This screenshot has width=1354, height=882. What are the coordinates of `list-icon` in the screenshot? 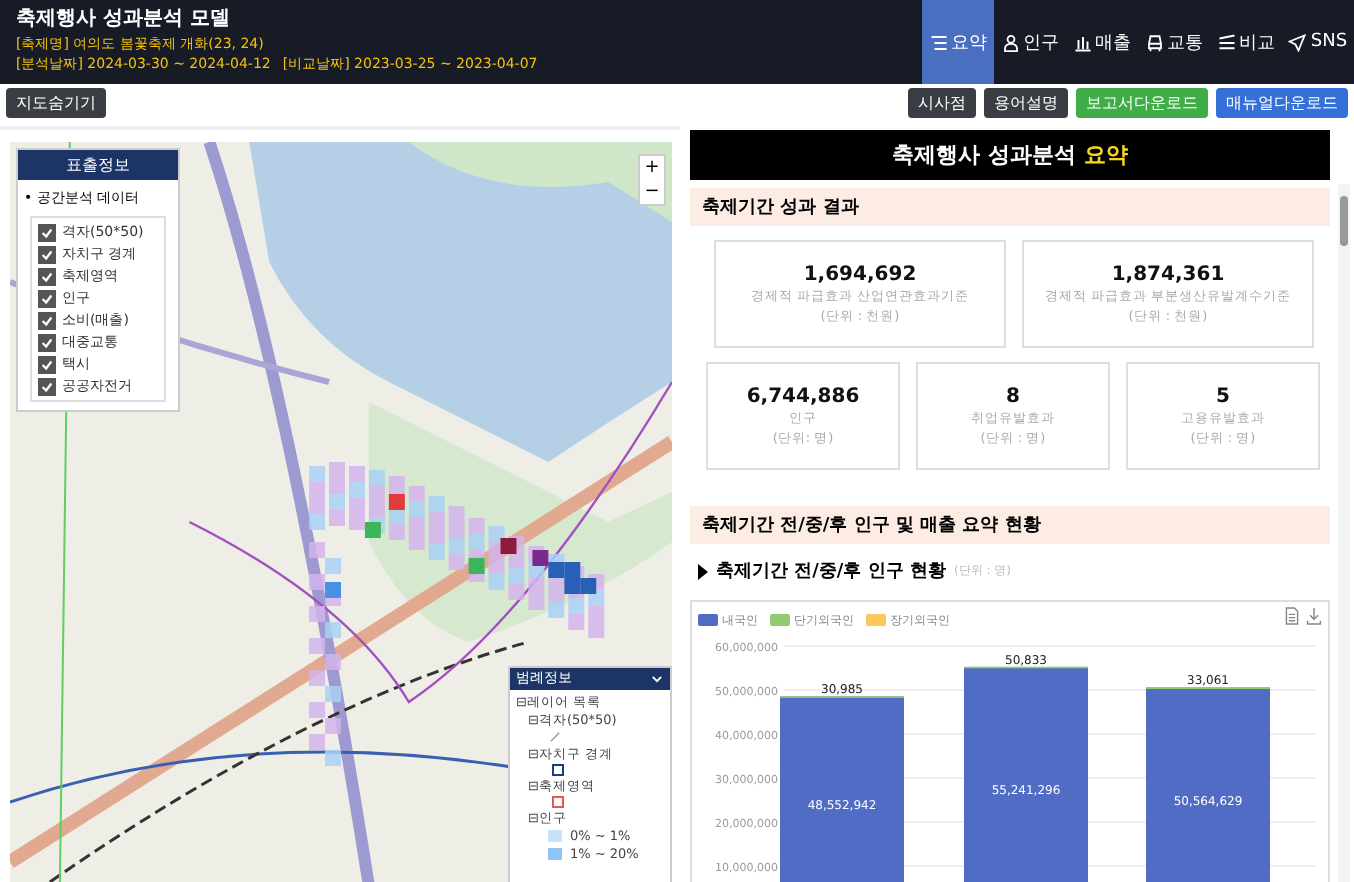 It's located at (938, 42).